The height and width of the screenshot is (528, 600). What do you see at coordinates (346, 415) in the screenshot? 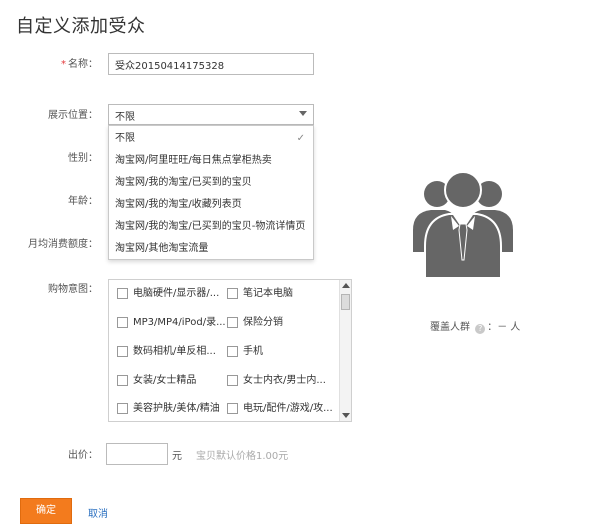
I see `scroll-down-icon` at bounding box center [346, 415].